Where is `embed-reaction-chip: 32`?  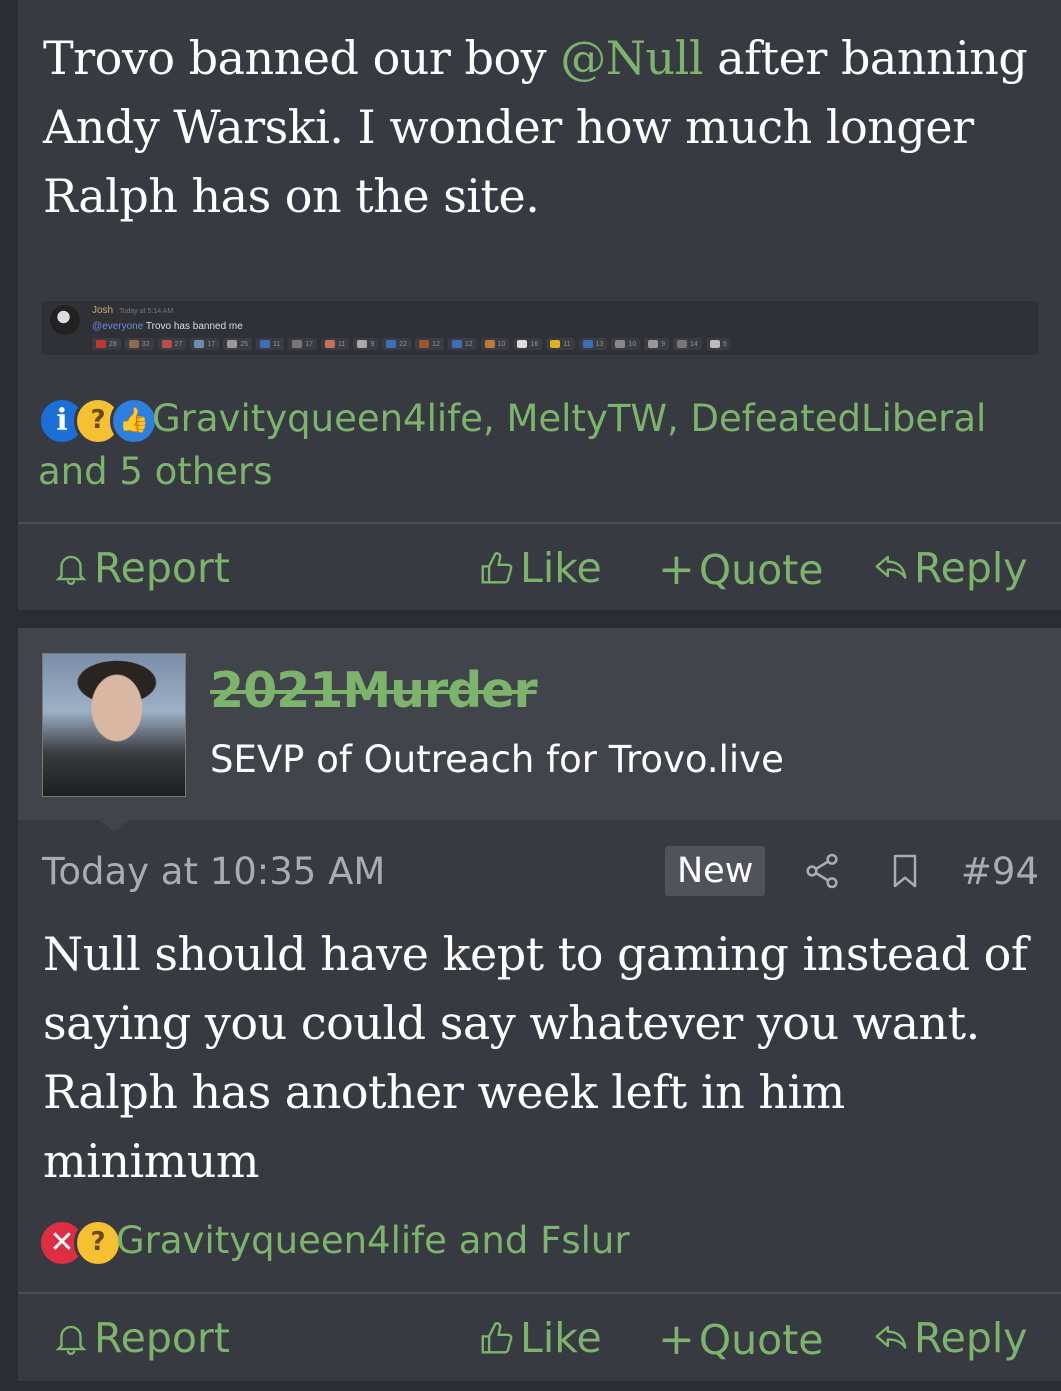 embed-reaction-chip: 32 is located at coordinates (139, 344).